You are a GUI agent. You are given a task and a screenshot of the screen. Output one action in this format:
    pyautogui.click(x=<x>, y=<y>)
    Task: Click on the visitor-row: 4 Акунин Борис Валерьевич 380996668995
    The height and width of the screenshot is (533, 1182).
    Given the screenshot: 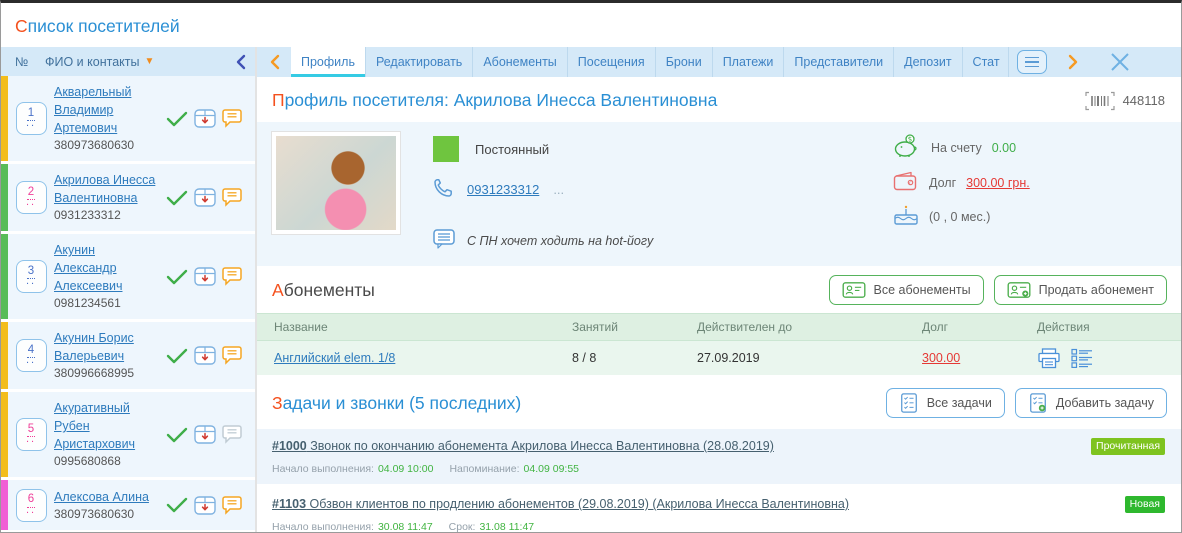 What is the action you would take?
    pyautogui.click(x=128, y=355)
    